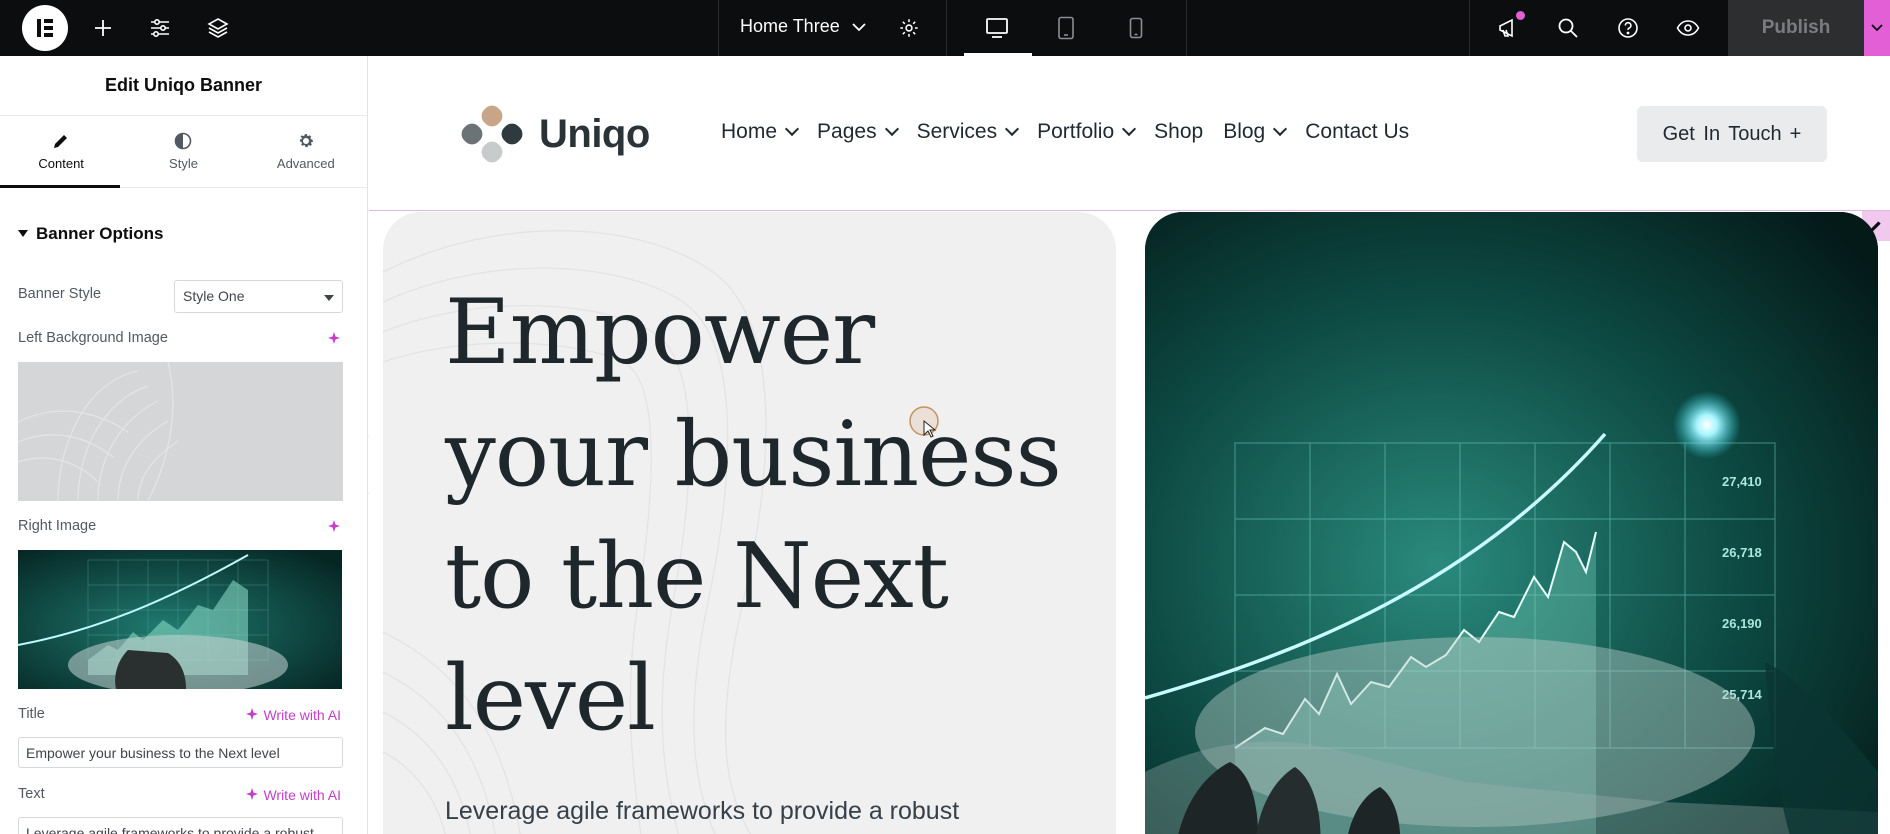  Describe the element at coordinates (1796, 28) in the screenshot. I see `publish-button: Publish` at that location.